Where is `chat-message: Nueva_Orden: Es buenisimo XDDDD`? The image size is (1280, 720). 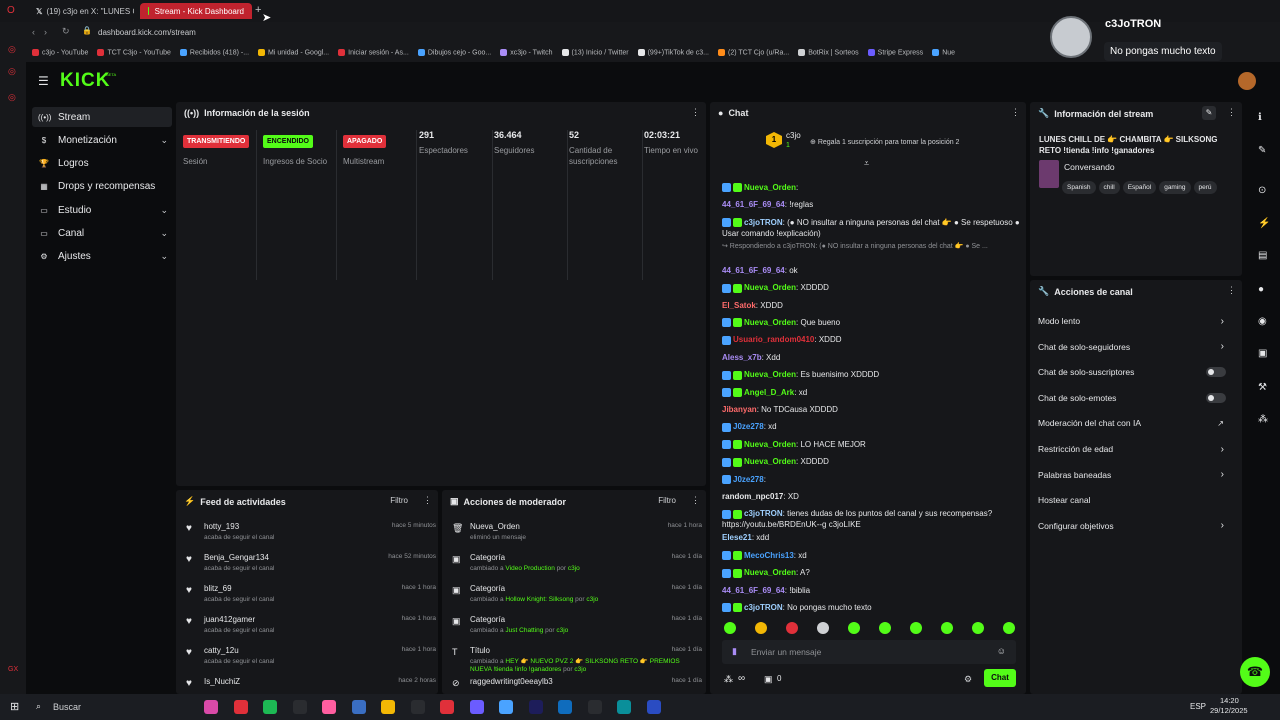
chat-message: Nueva_Orden: Es buenisimo XDDDD is located at coordinates (872, 374).